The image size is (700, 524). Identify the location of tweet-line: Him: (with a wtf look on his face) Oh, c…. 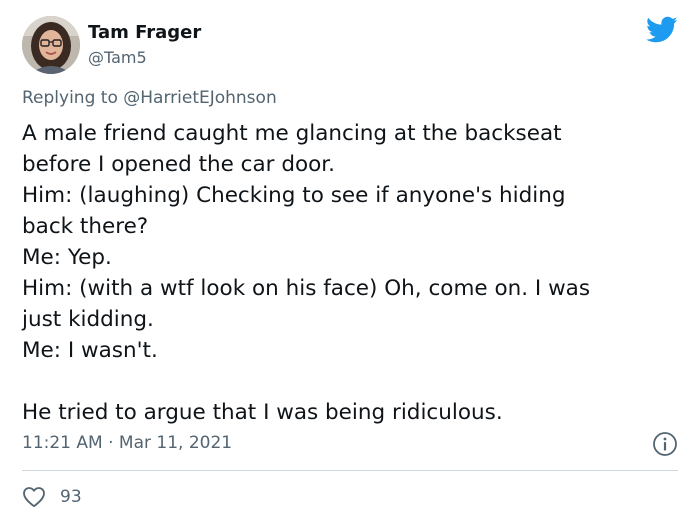
(306, 288).